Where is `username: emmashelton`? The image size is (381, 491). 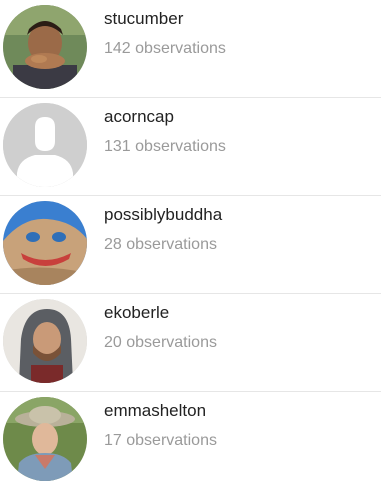 username: emmashelton is located at coordinates (160, 411).